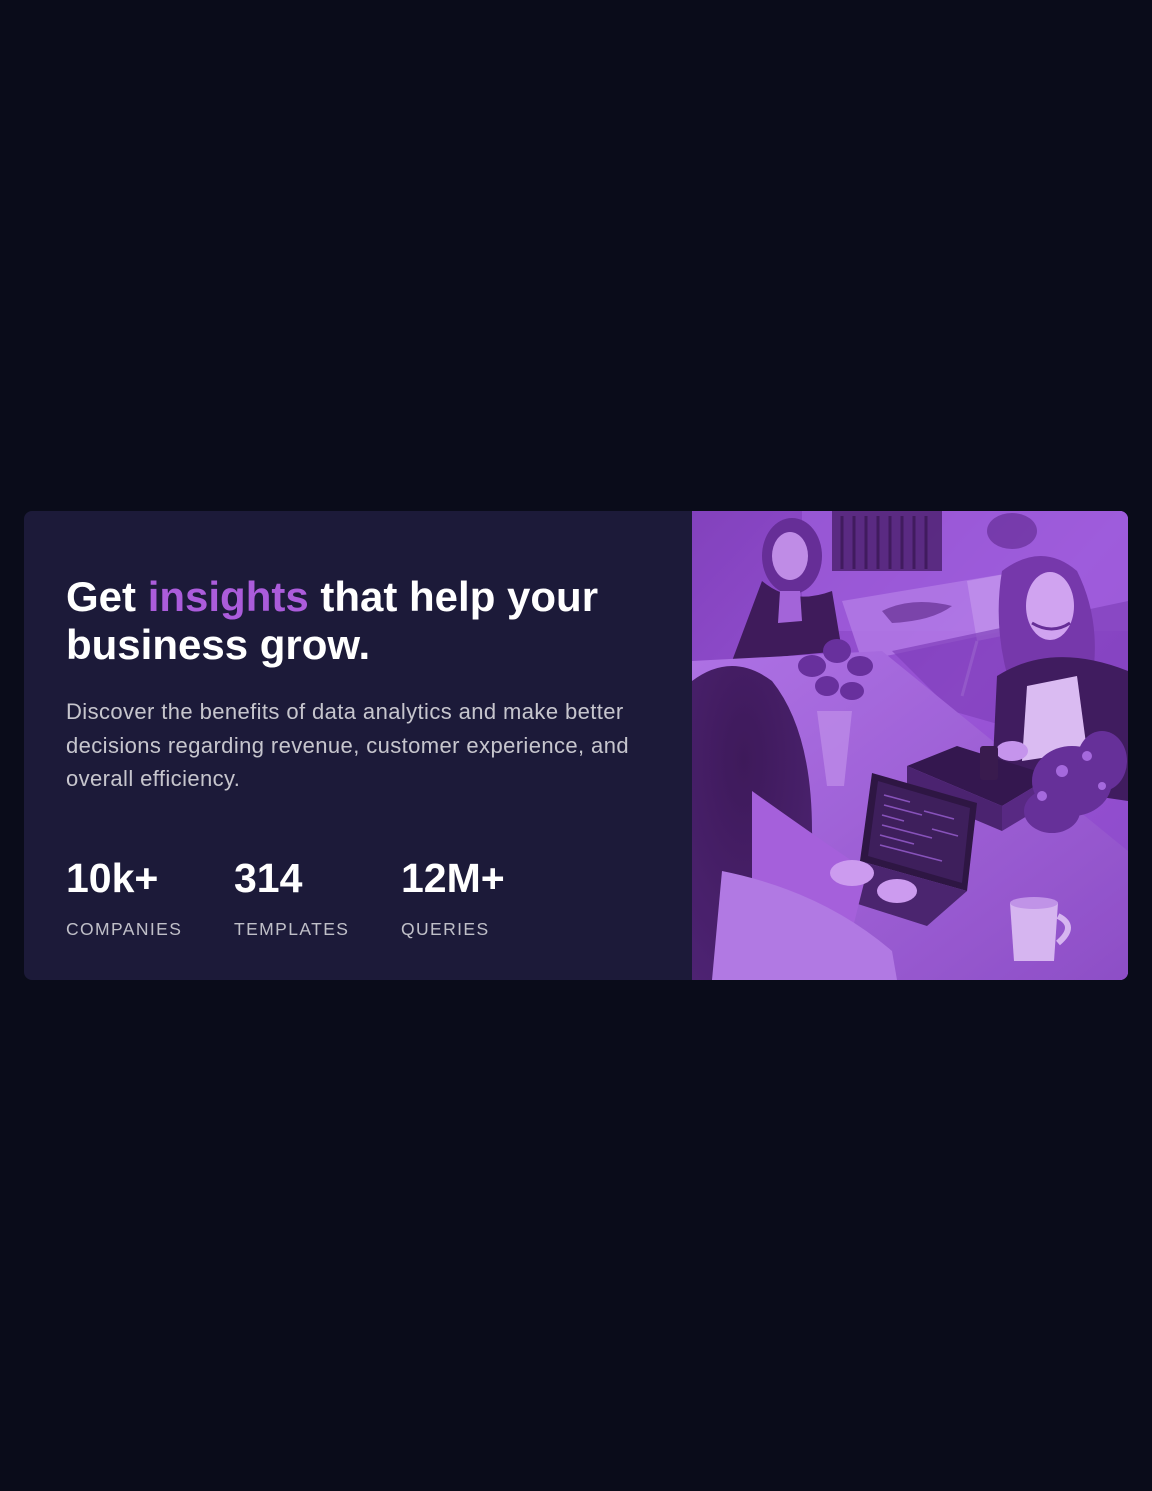  What do you see at coordinates (107, 596) in the screenshot?
I see `headline-before: Get` at bounding box center [107, 596].